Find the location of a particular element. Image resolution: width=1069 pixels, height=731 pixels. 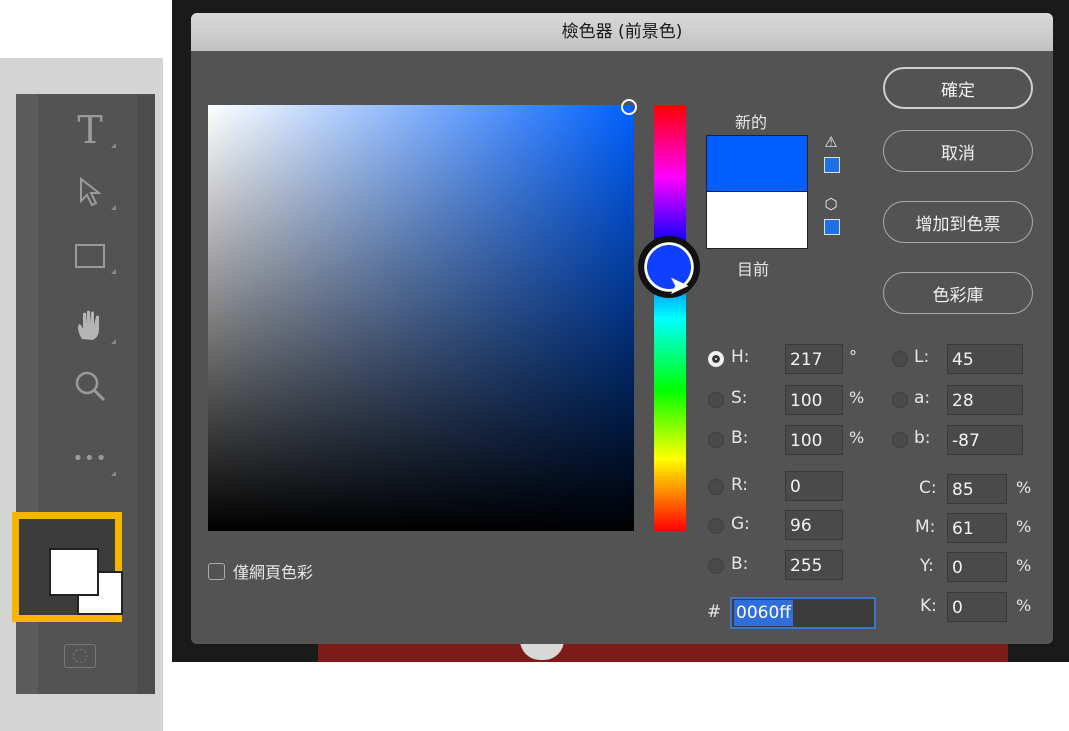

hex-label: # is located at coordinates (714, 612).